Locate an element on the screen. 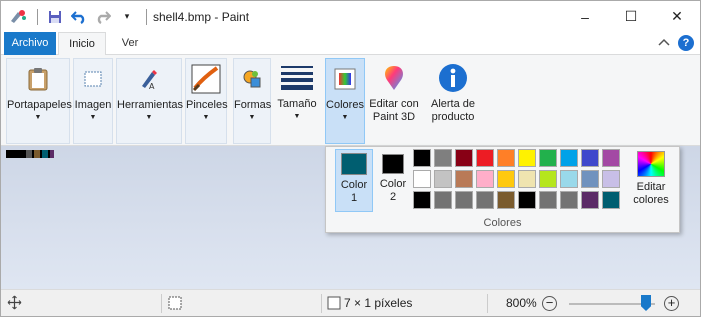  customize-toolbar-button: ▾ is located at coordinates (127, 17).